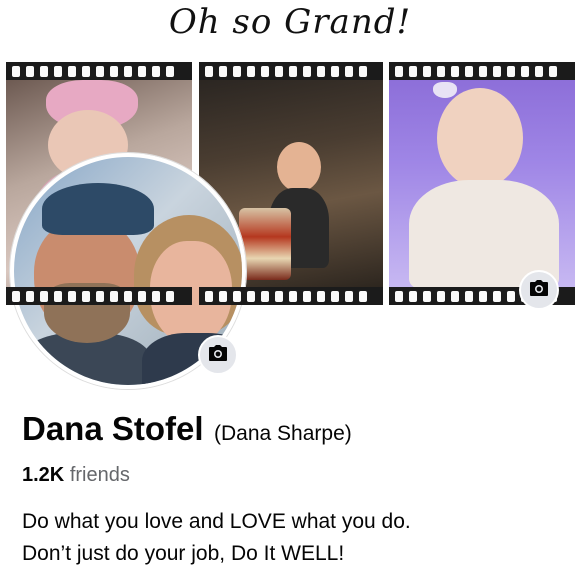  I want to click on friends-count: 1.2K, so click(43, 475).